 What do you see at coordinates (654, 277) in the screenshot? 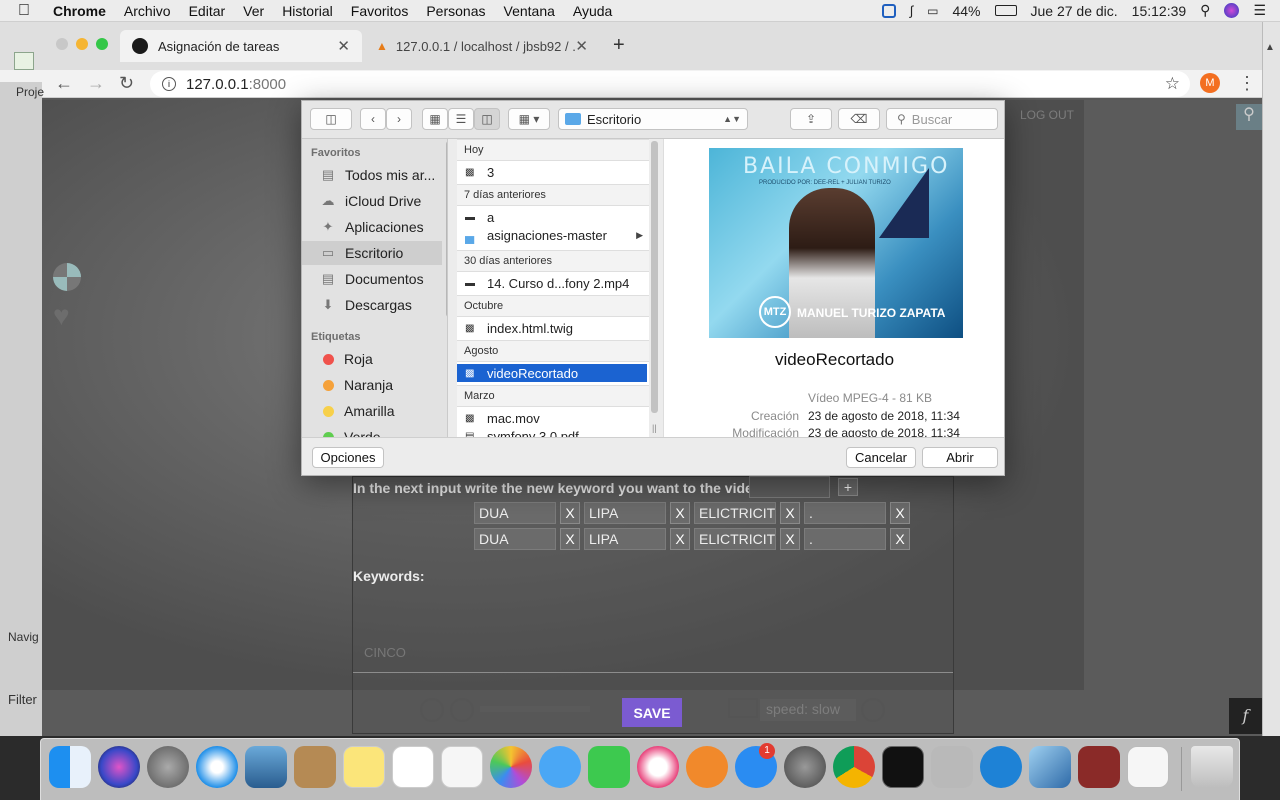
I see `file-column-scrollbar` at bounding box center [654, 277].